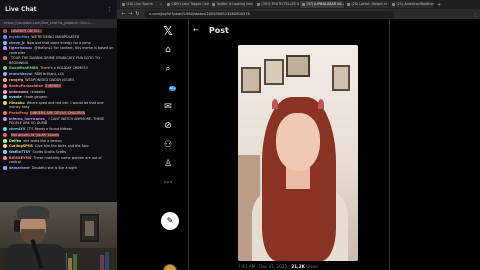 Image resolution: width=480 pixels, height=270 pixels. Describe the element at coordinates (168, 183) in the screenshot. I see `more-icon: ⋯` at that location.